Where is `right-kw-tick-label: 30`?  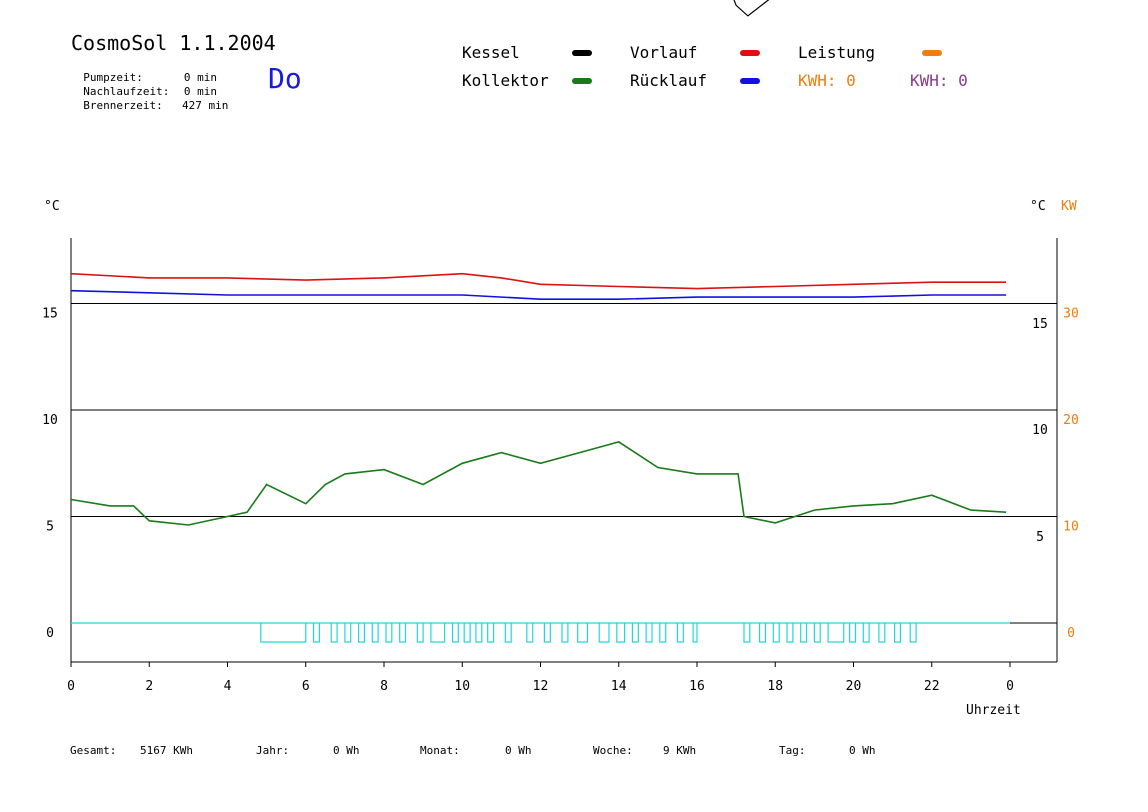
right-kw-tick-label: 30 is located at coordinates (1071, 314).